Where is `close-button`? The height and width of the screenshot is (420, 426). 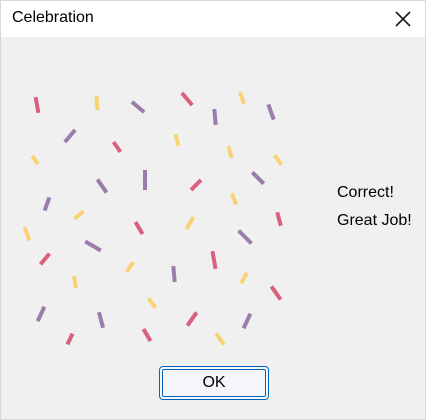 close-button is located at coordinates (403, 19).